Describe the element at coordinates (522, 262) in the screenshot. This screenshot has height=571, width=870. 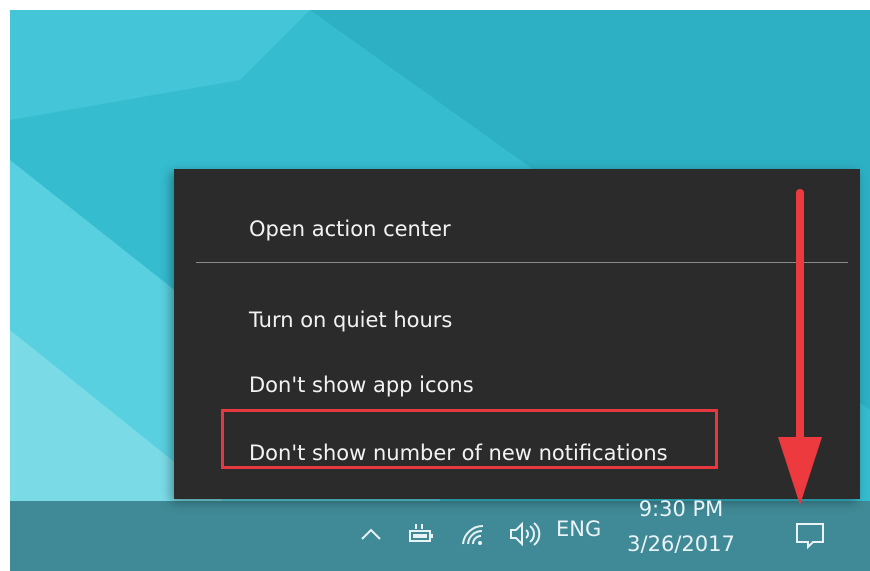
I see `menu-separator` at that location.